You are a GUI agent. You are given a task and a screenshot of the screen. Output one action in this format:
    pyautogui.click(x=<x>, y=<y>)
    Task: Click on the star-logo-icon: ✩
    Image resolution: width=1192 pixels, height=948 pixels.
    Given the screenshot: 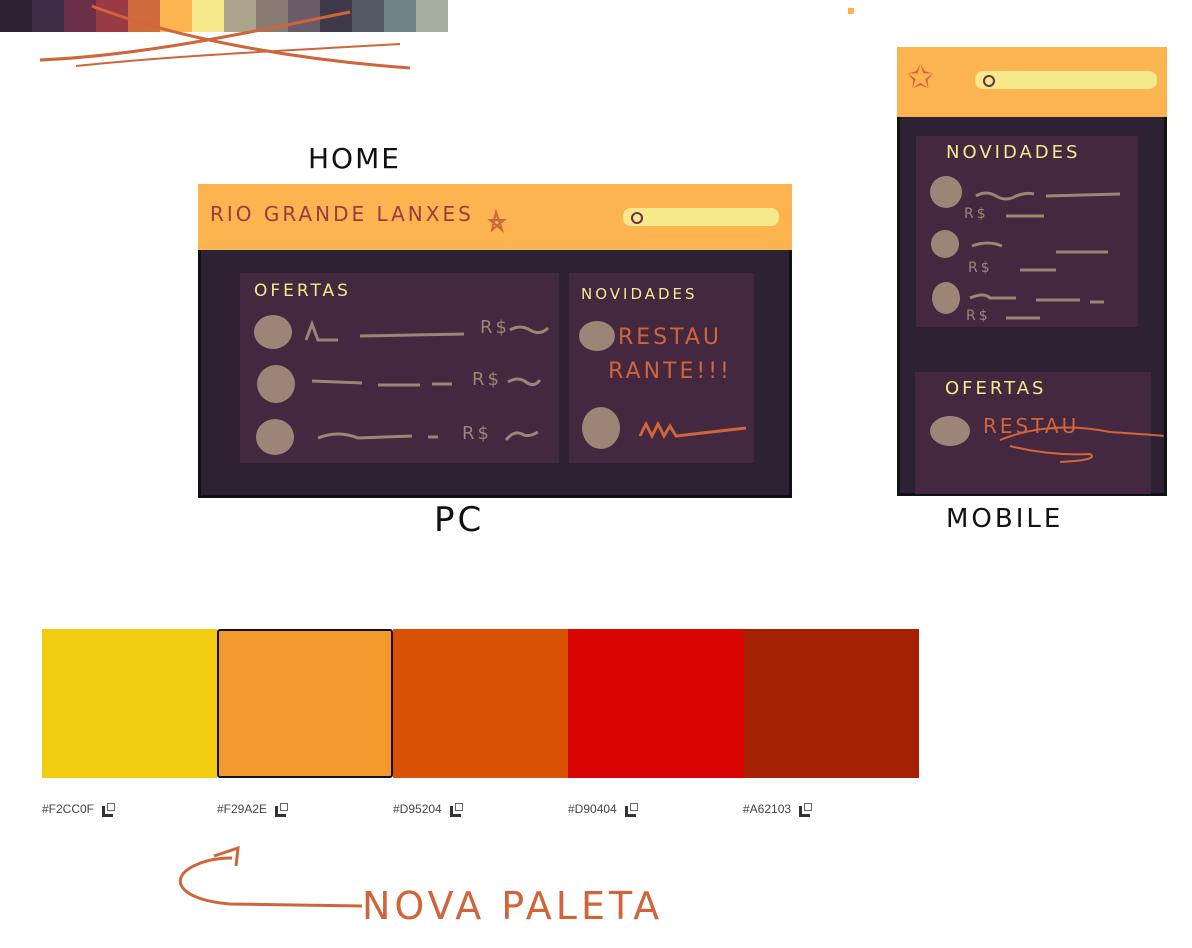 What is the action you would take?
    pyautogui.click(x=920, y=77)
    